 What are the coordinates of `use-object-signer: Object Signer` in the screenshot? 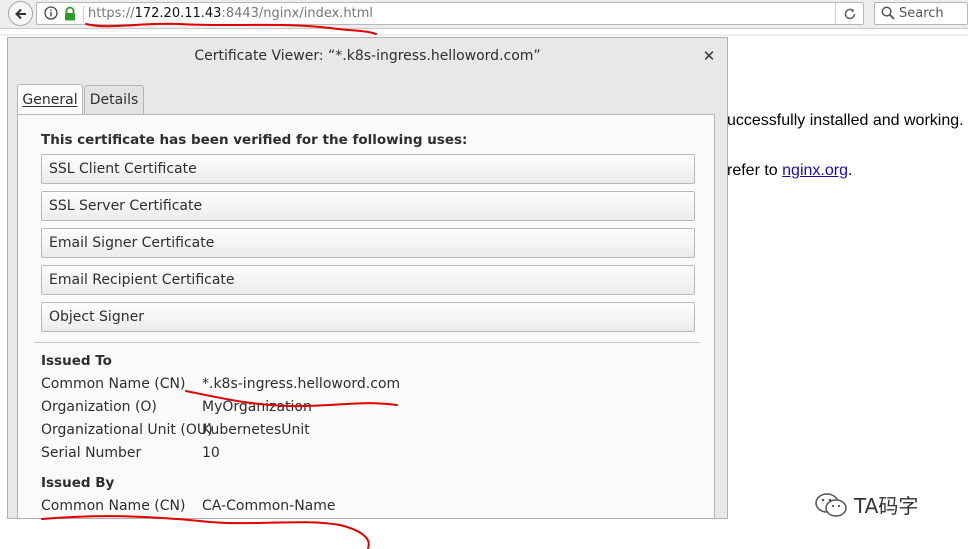 It's located at (368, 317).